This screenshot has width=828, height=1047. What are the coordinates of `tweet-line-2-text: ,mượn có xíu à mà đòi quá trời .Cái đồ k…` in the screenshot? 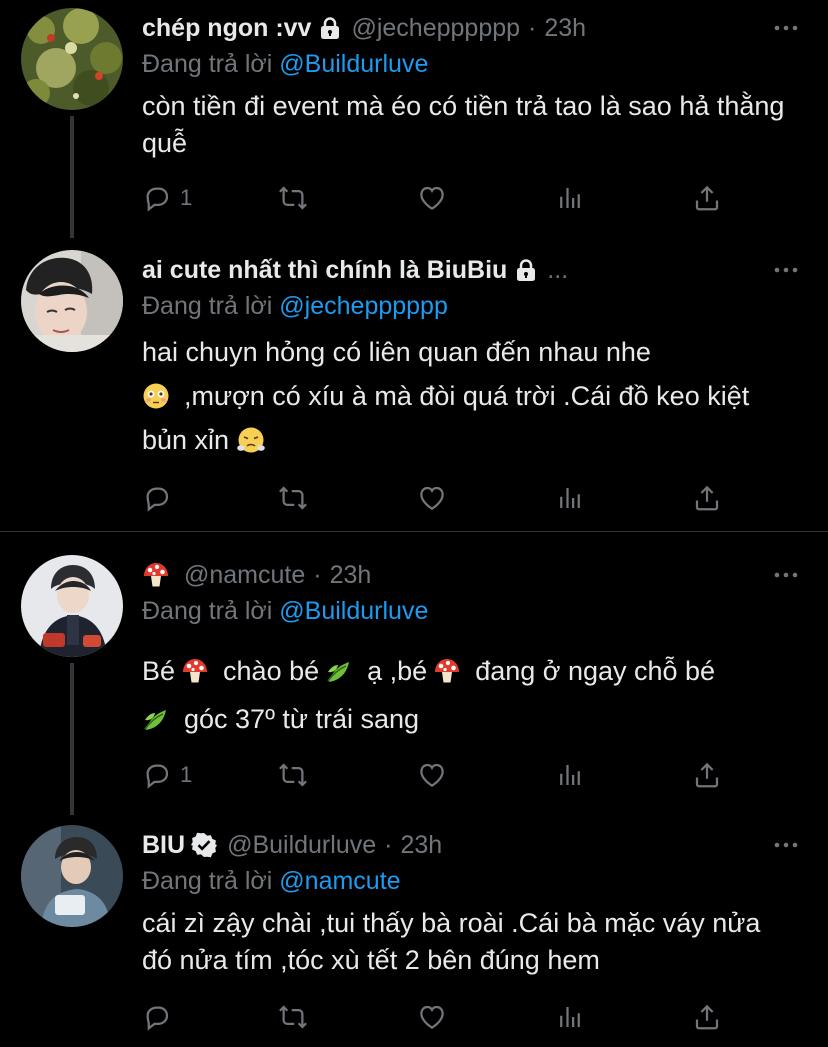 It's located at (467, 396).